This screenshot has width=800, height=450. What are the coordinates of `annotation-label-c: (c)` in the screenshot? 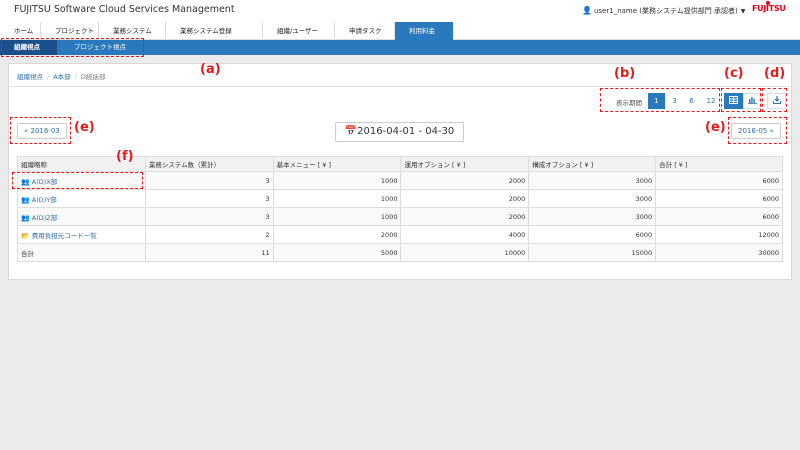 It's located at (734, 73).